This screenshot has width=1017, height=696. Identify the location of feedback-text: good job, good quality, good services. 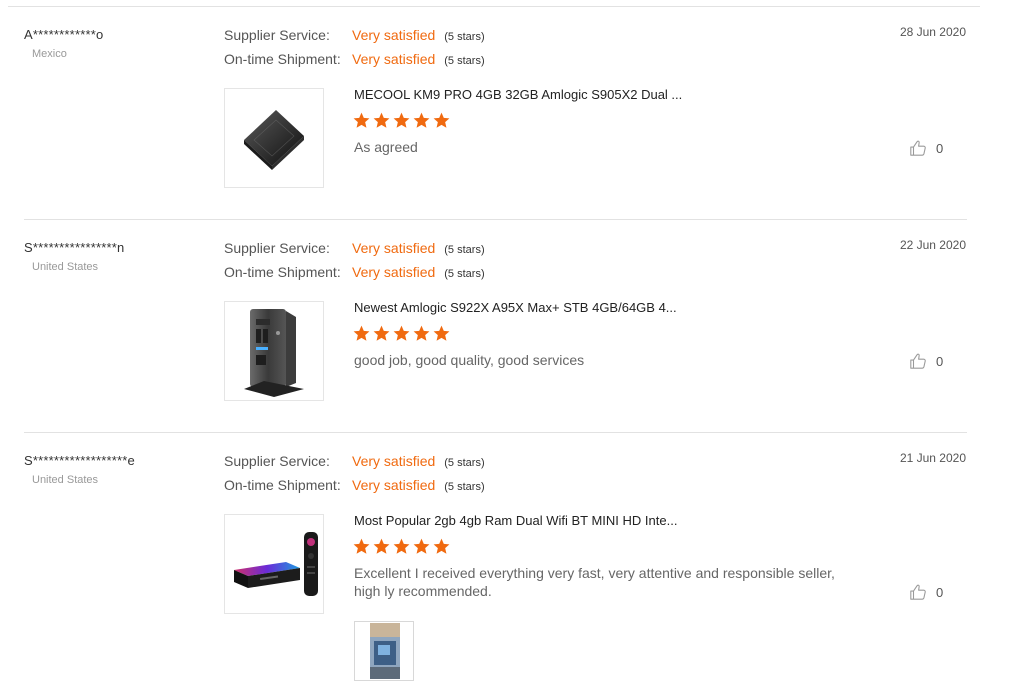
(469, 360).